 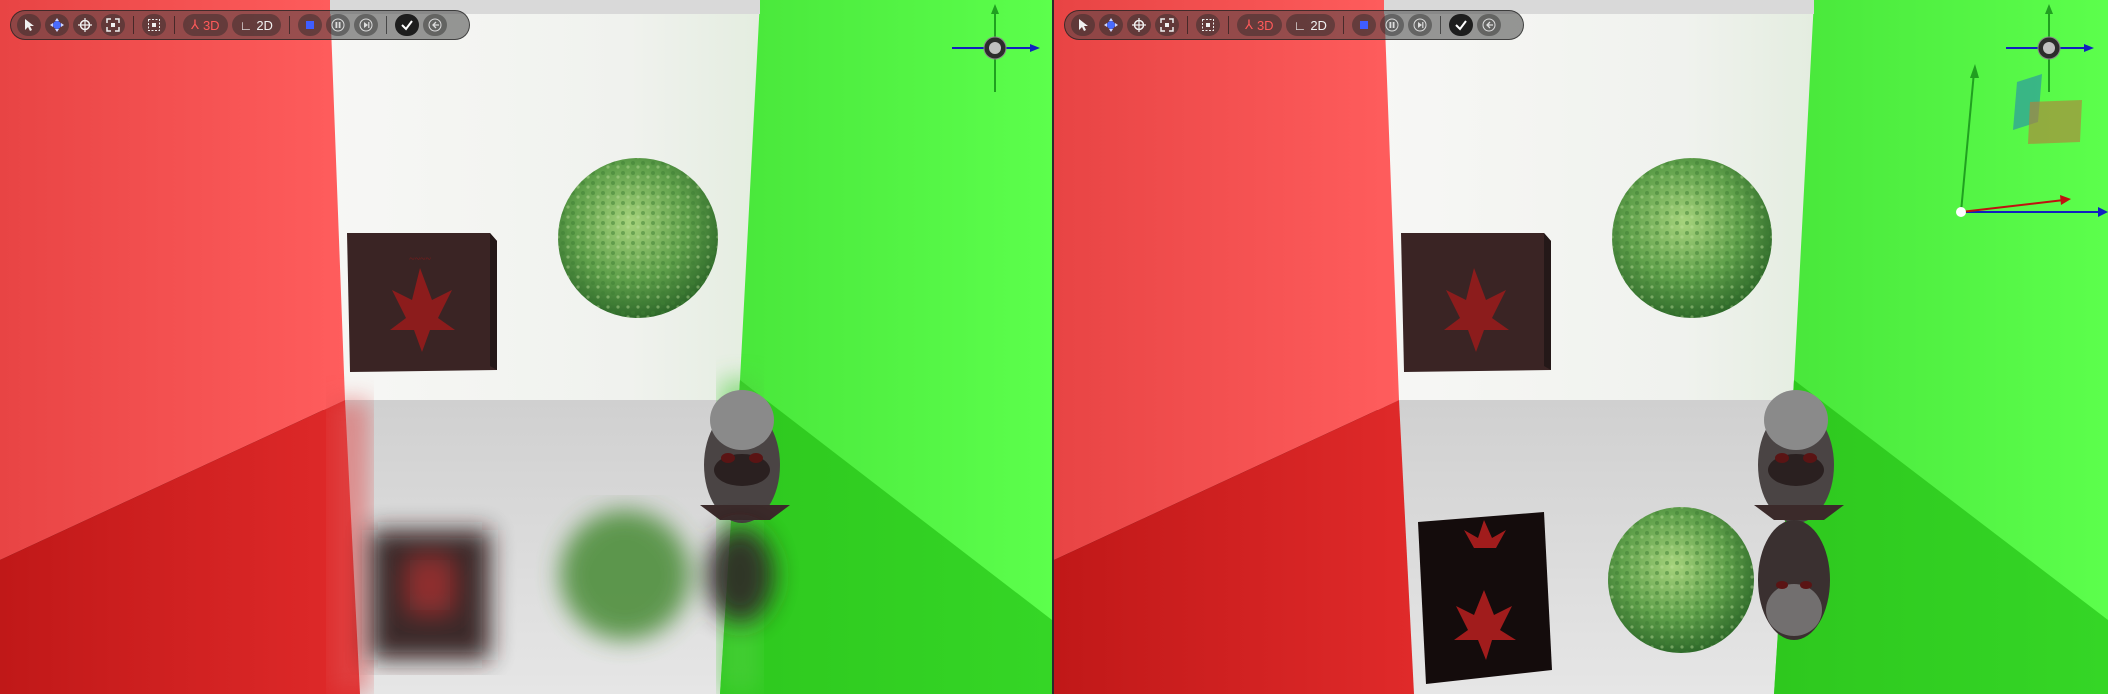 I want to click on viewport-toolbar-left: ⅄ 3D ∟ 2D, so click(x=240, y=25).